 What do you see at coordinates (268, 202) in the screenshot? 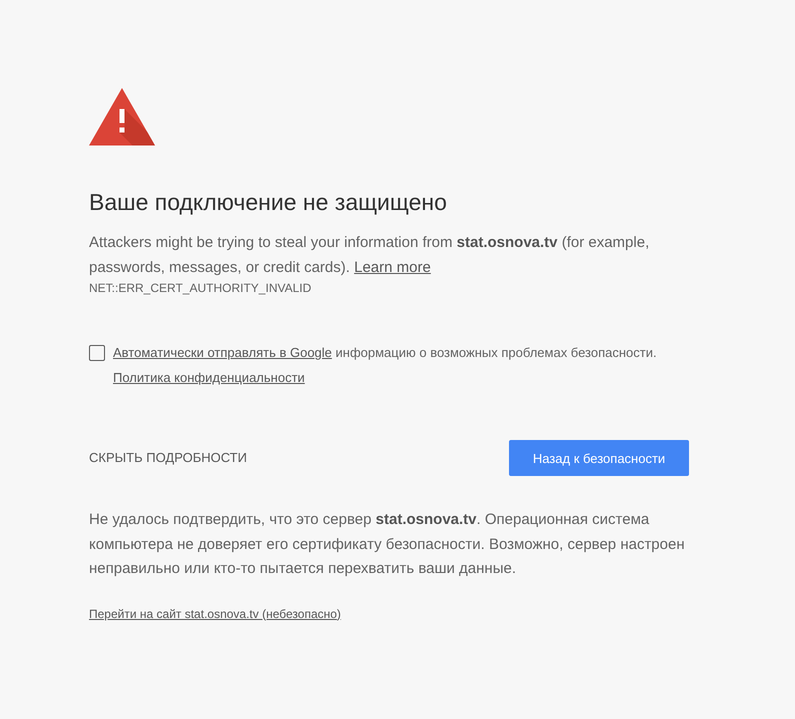
I see `page-heading: Ваше подключение не защищено` at bounding box center [268, 202].